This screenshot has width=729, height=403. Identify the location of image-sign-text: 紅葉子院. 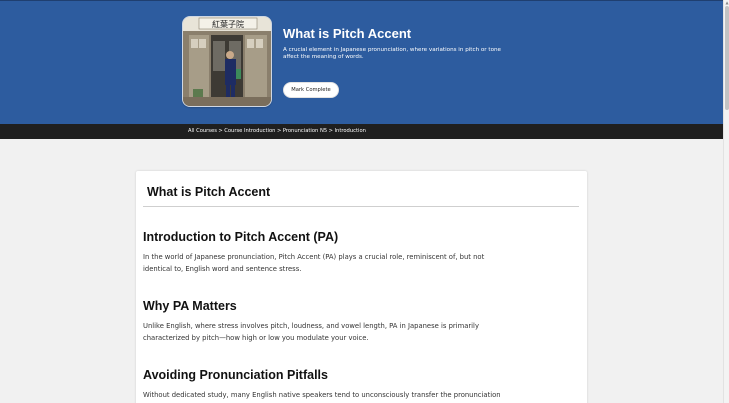
(228, 24).